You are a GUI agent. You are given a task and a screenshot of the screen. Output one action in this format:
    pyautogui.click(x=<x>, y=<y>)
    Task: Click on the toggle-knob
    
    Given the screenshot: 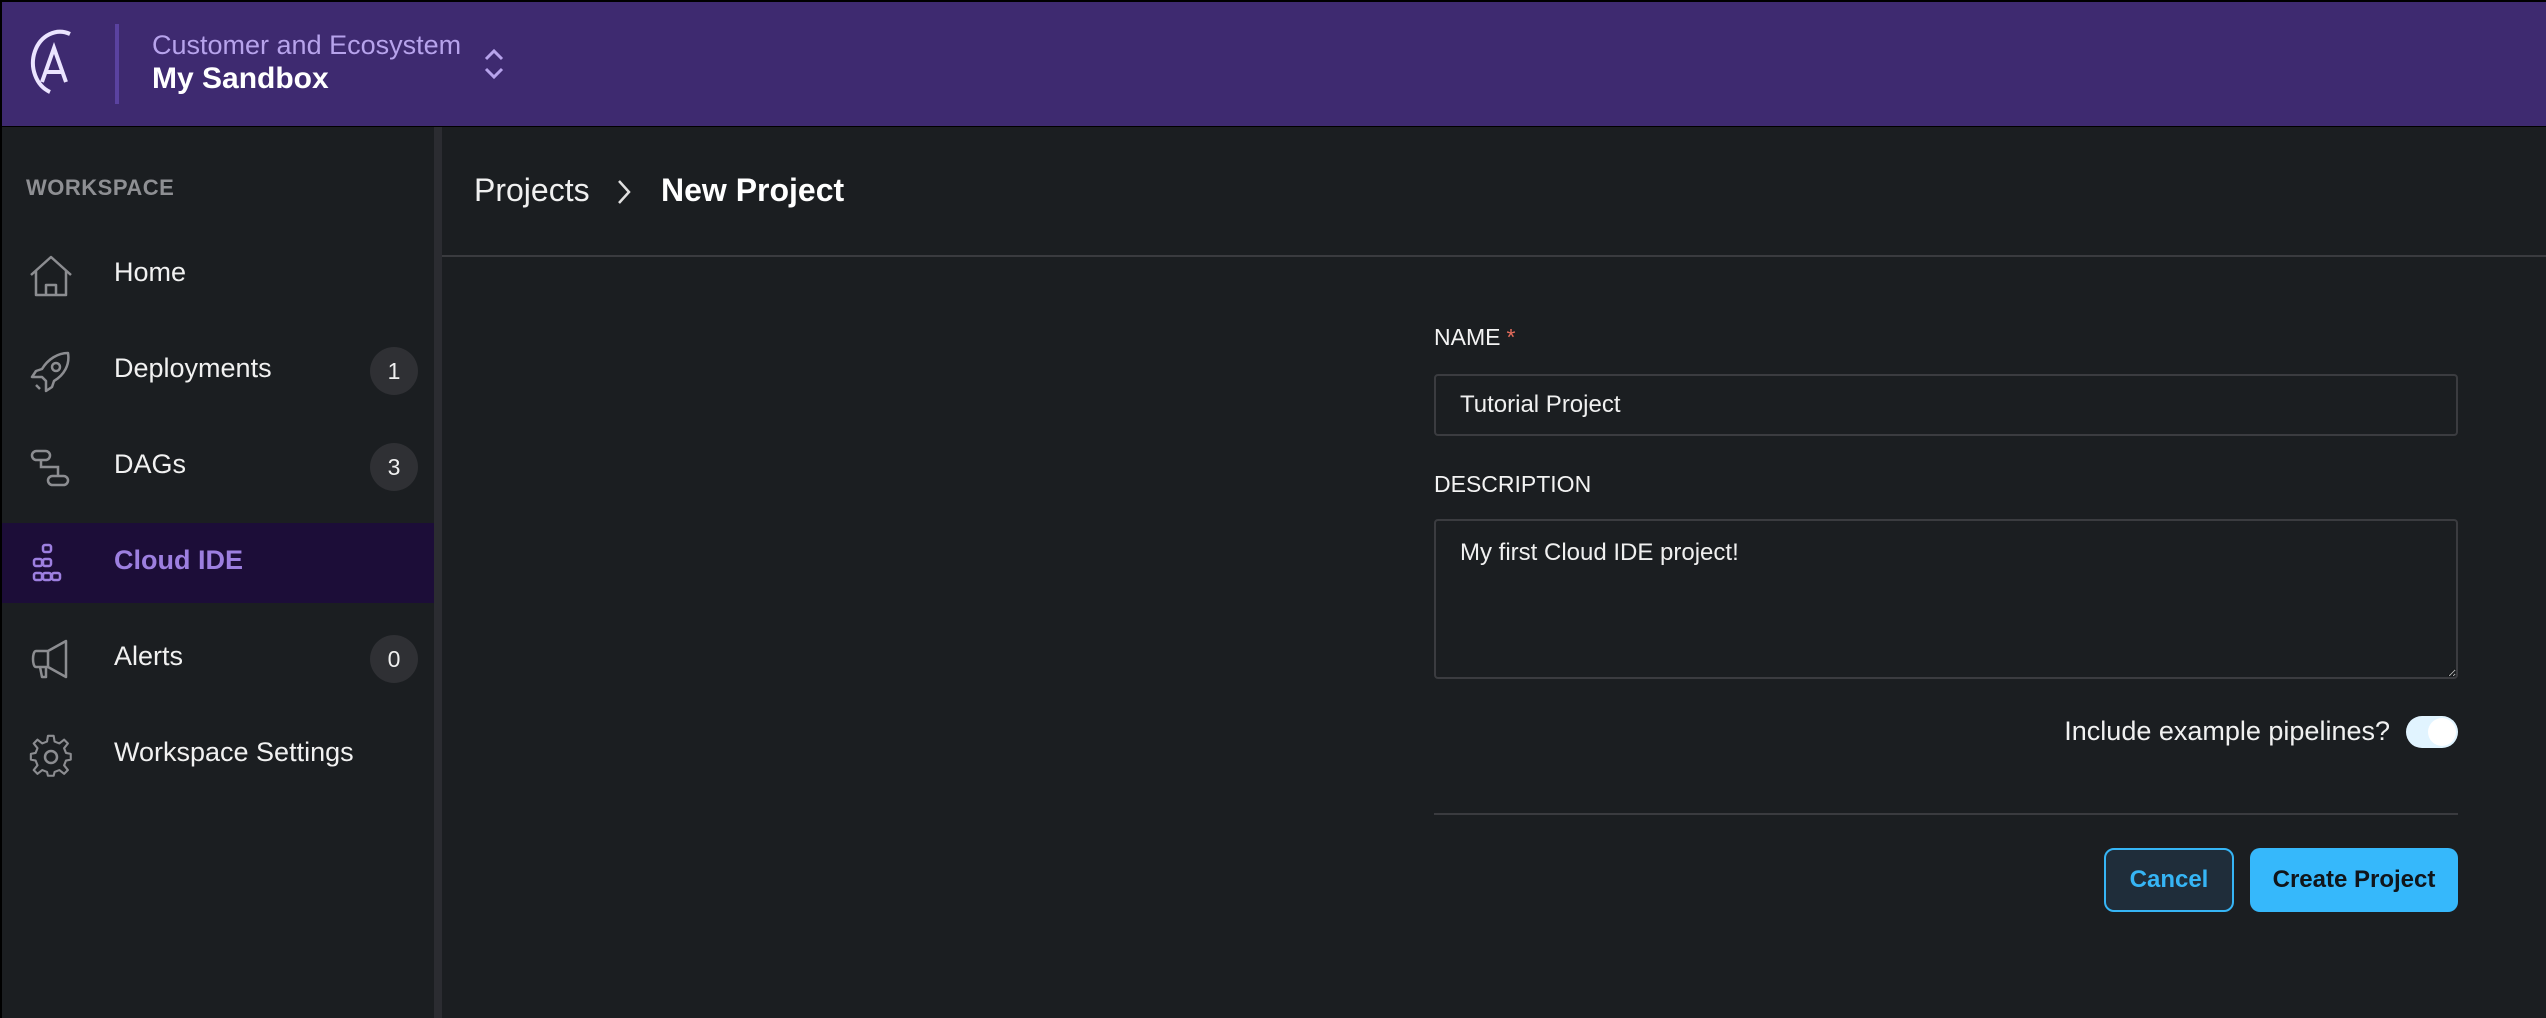 What is the action you would take?
    pyautogui.click(x=2442, y=732)
    